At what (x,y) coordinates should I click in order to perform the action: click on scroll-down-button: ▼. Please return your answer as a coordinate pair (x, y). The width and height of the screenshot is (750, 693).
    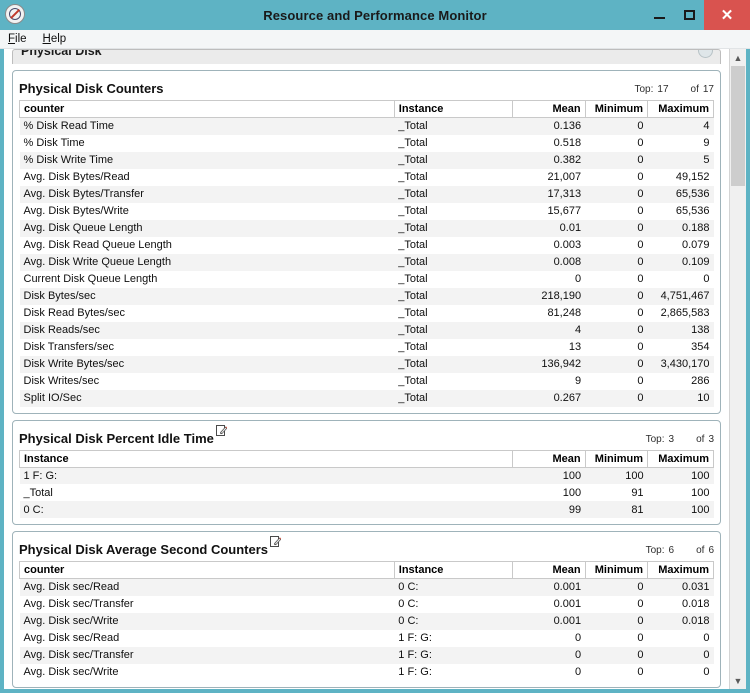
    Looking at the image, I should click on (738, 680).